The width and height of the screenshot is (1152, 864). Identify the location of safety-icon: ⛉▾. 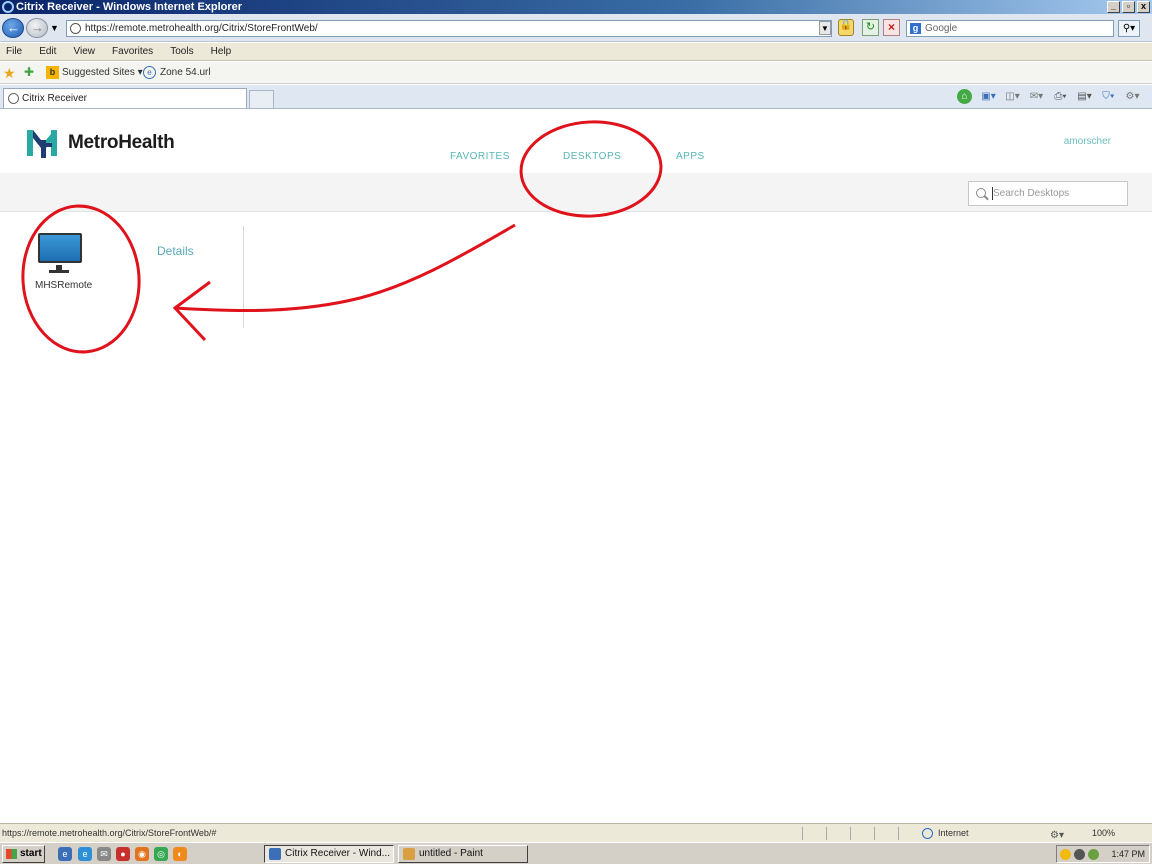
(1108, 96).